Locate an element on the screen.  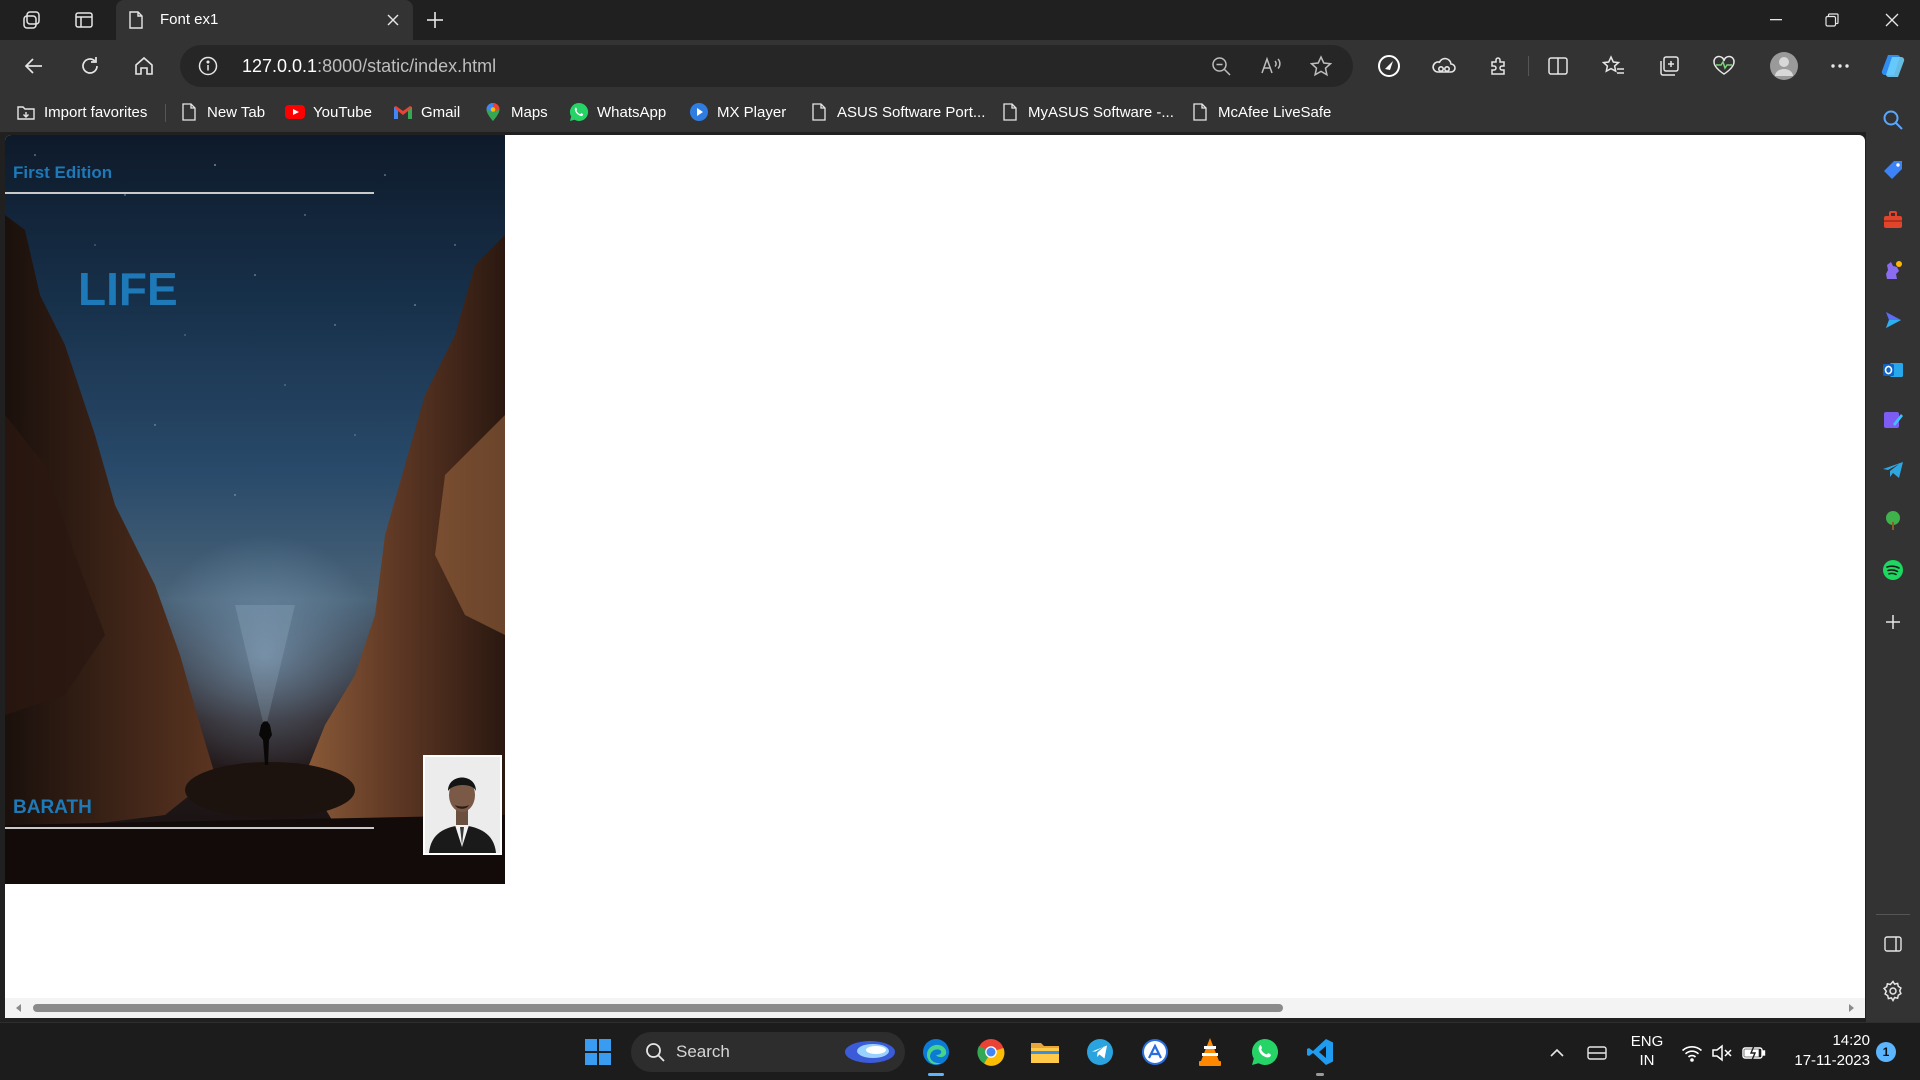
favorite-star-icon is located at coordinates (1321, 66).